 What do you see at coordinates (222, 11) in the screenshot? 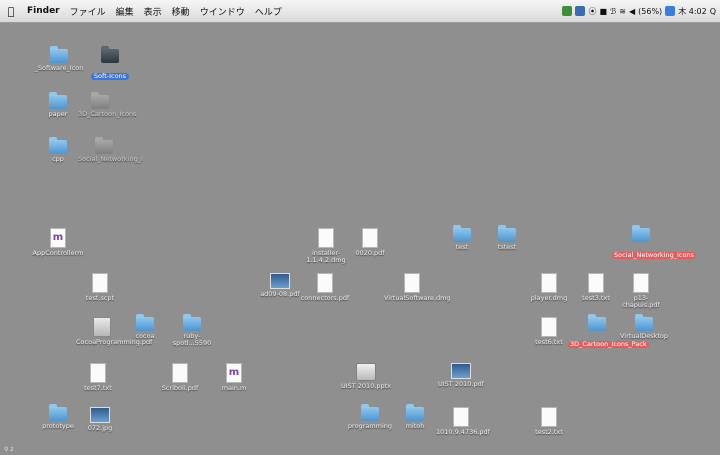
I see `menu-window: ウインドウ` at bounding box center [222, 11].